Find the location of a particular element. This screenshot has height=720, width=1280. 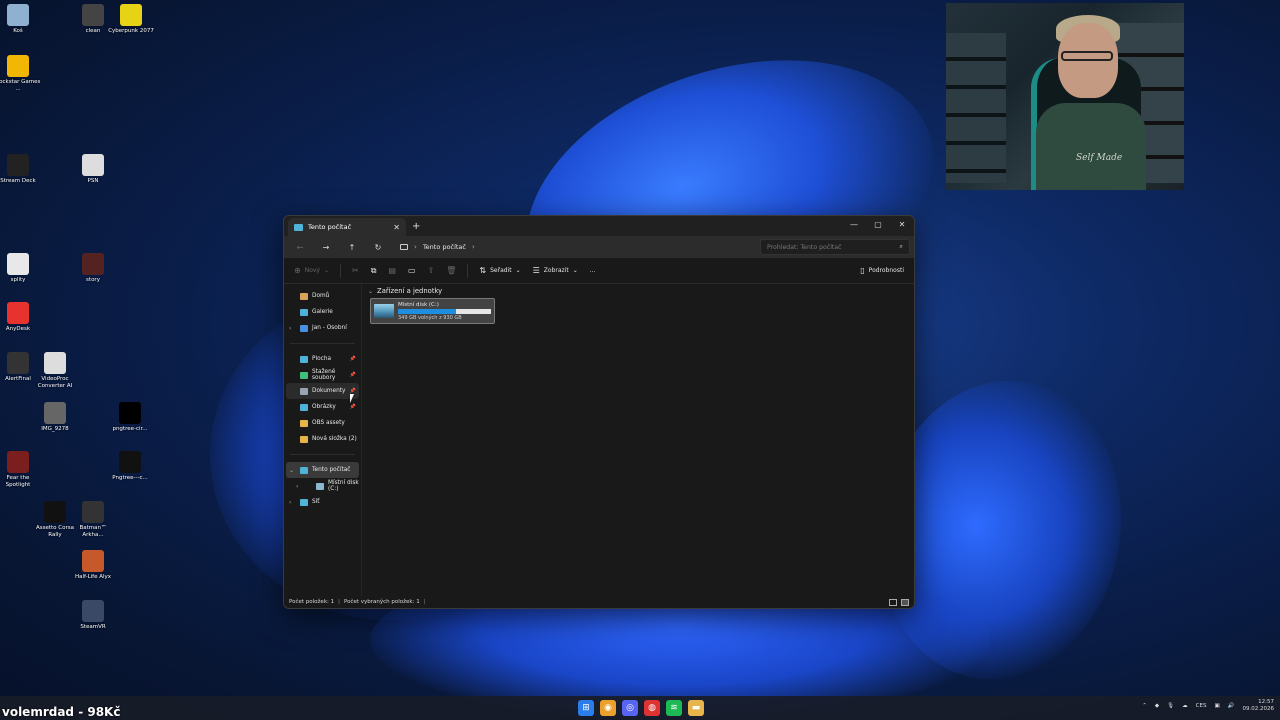

breadcrumb: Tento počítač is located at coordinates (444, 247).